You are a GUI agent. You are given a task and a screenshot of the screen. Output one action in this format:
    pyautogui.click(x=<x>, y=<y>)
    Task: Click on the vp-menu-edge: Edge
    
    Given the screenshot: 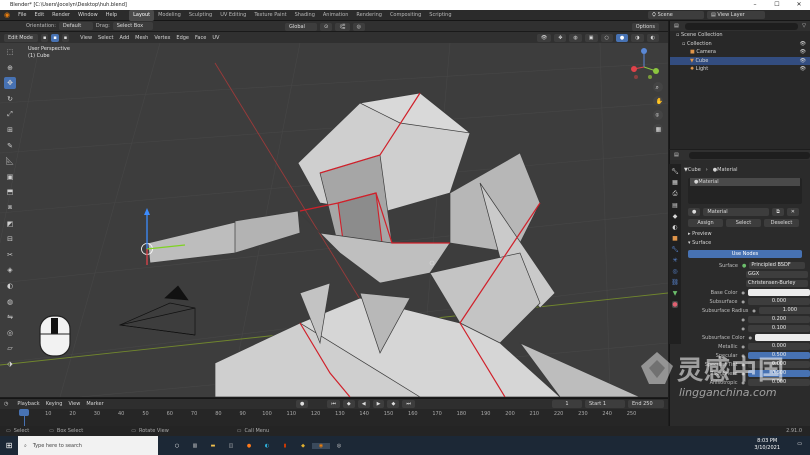 What is the action you would take?
    pyautogui.click(x=182, y=38)
    